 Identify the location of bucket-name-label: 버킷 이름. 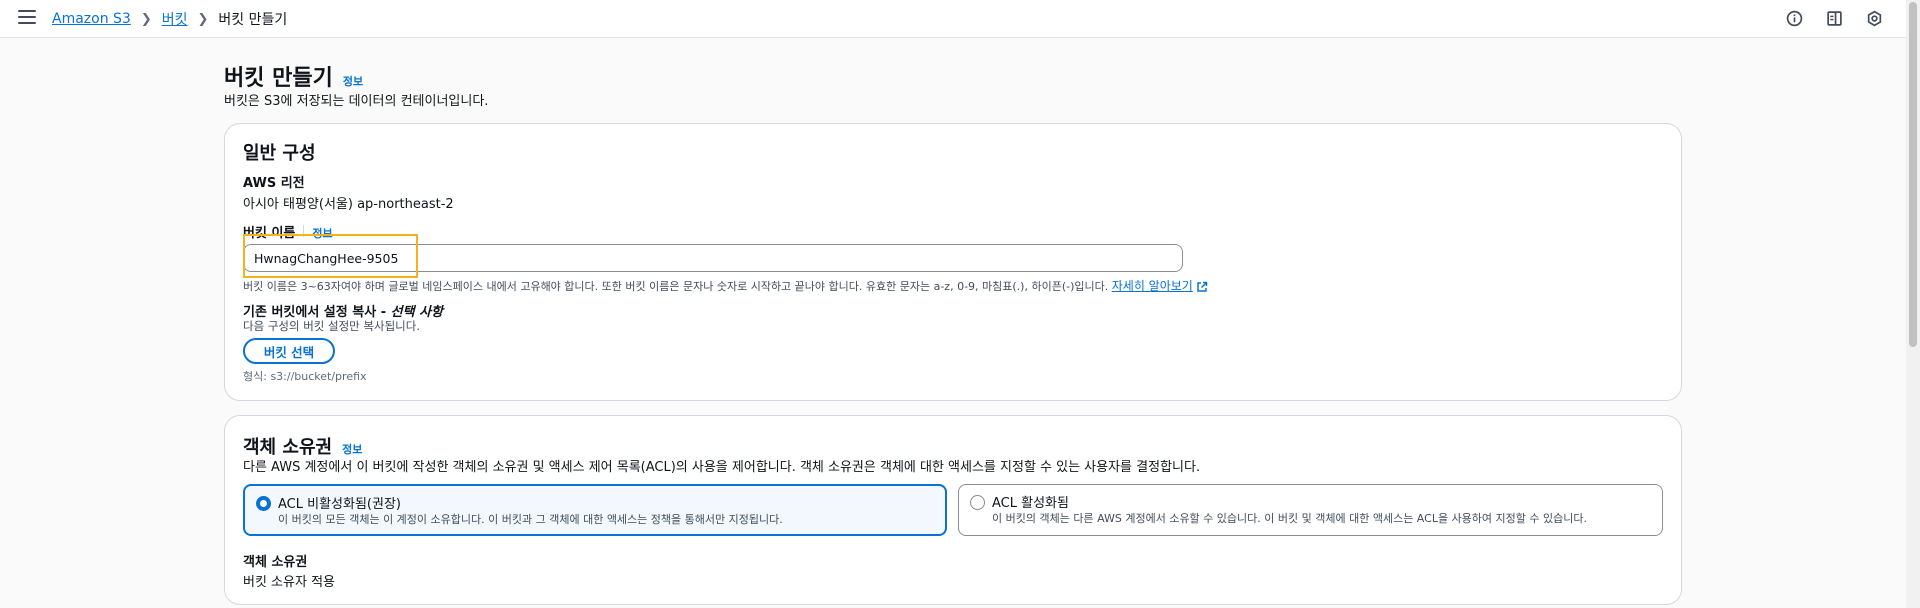
(269, 233).